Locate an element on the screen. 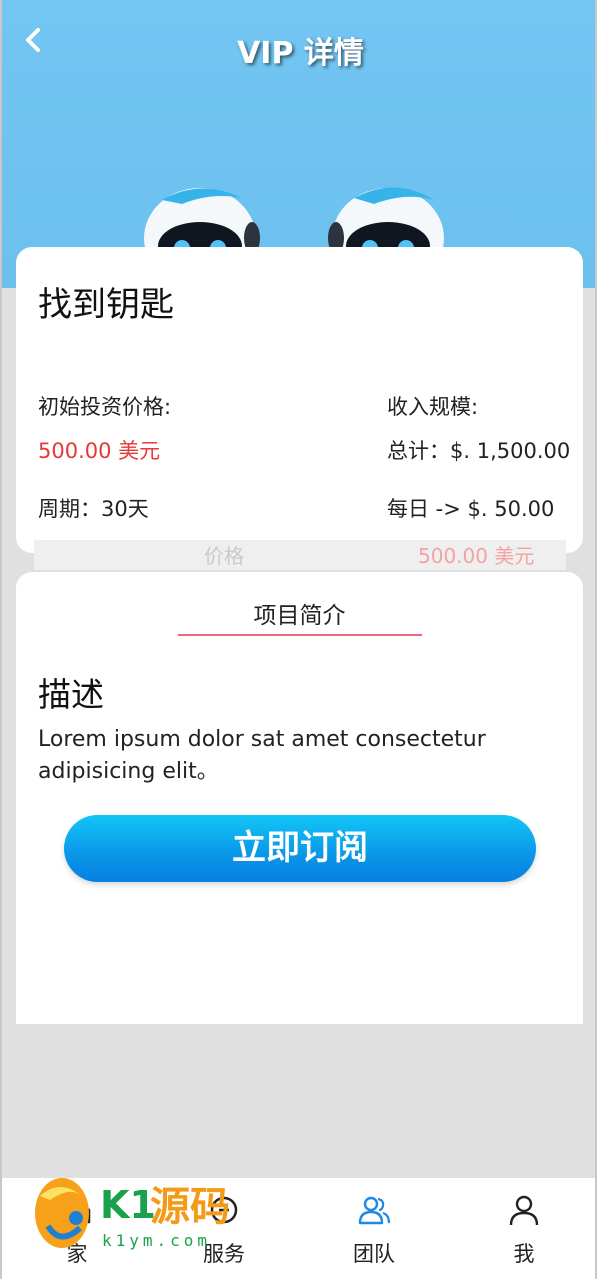 The image size is (597, 1279). nav-item-me: 我 is located at coordinates (522, 1228).